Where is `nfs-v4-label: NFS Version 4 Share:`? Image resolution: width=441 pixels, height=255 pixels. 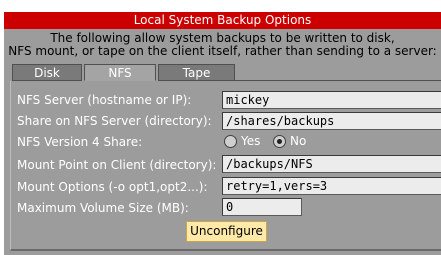
nfs-v4-label: NFS Version 4 Share: is located at coordinates (80, 142).